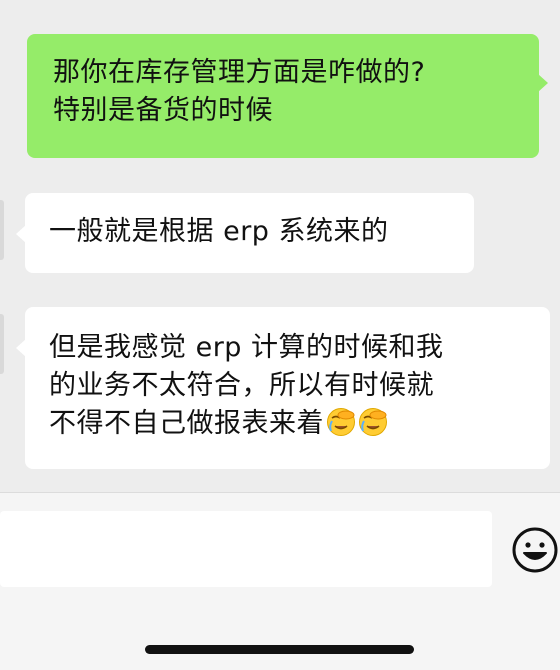 The width and height of the screenshot is (560, 670). What do you see at coordinates (535, 550) in the screenshot?
I see `smiley-face-icon` at bounding box center [535, 550].